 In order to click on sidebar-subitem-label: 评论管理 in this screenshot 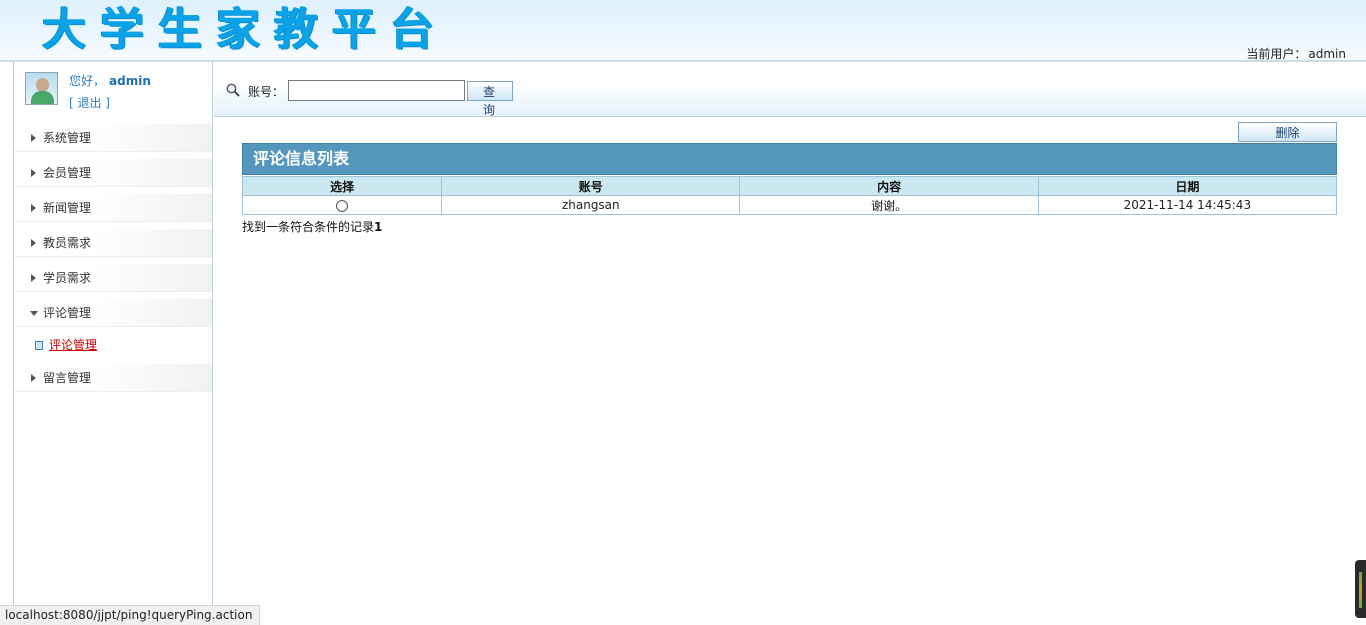, I will do `click(73, 345)`.